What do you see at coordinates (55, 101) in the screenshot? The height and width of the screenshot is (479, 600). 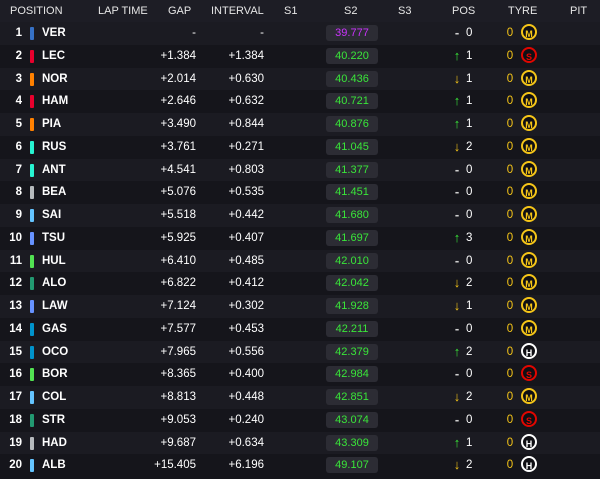 I see `driver-code: HAM` at bounding box center [55, 101].